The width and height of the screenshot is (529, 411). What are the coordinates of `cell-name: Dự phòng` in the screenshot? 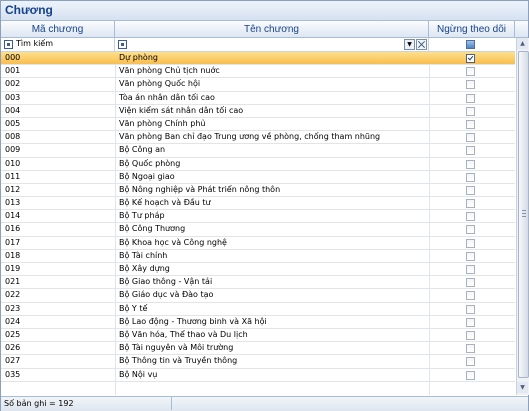 It's located at (138, 57).